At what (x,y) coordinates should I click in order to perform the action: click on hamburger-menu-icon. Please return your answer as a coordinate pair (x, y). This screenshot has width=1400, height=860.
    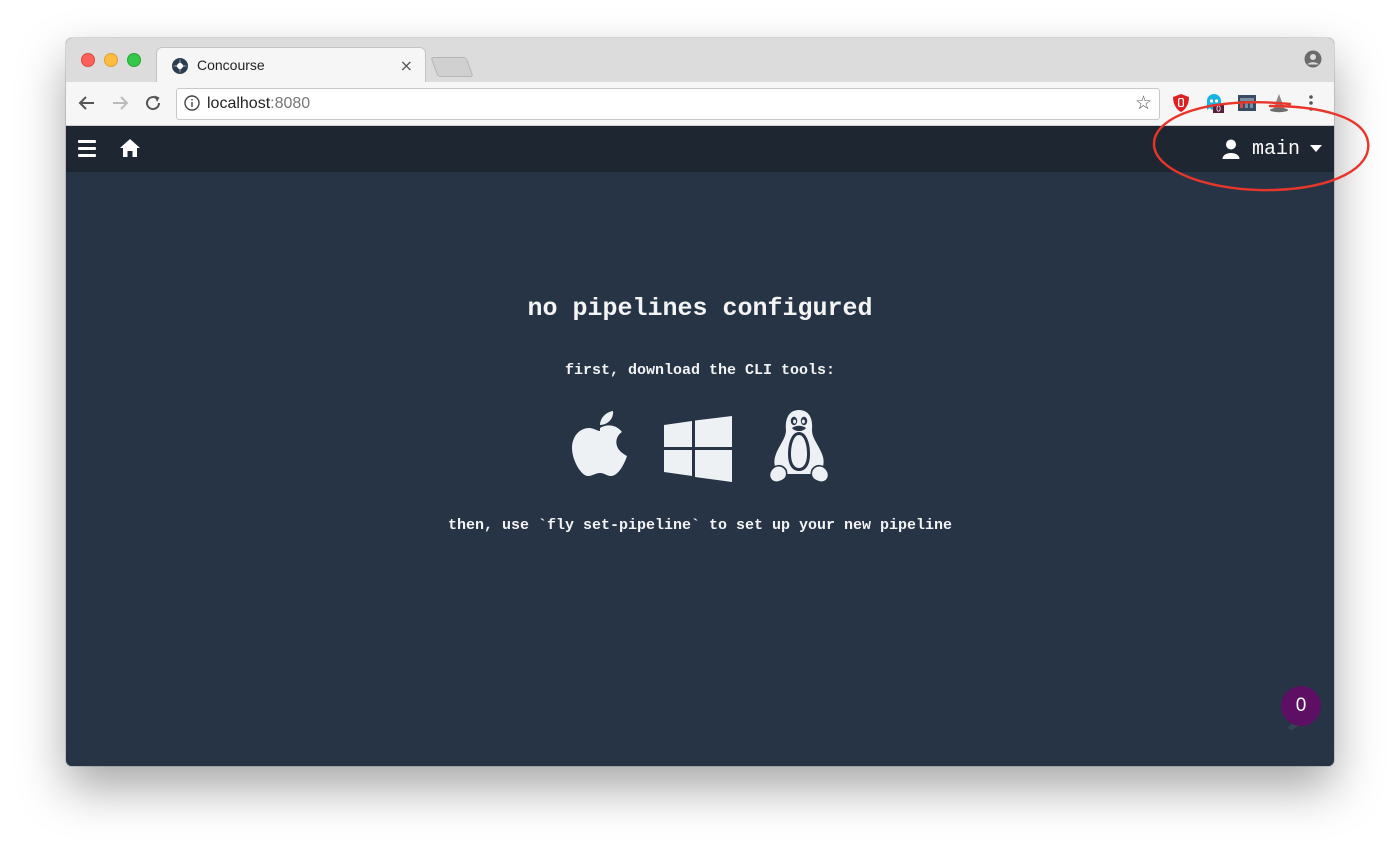
    Looking at the image, I should click on (87, 149).